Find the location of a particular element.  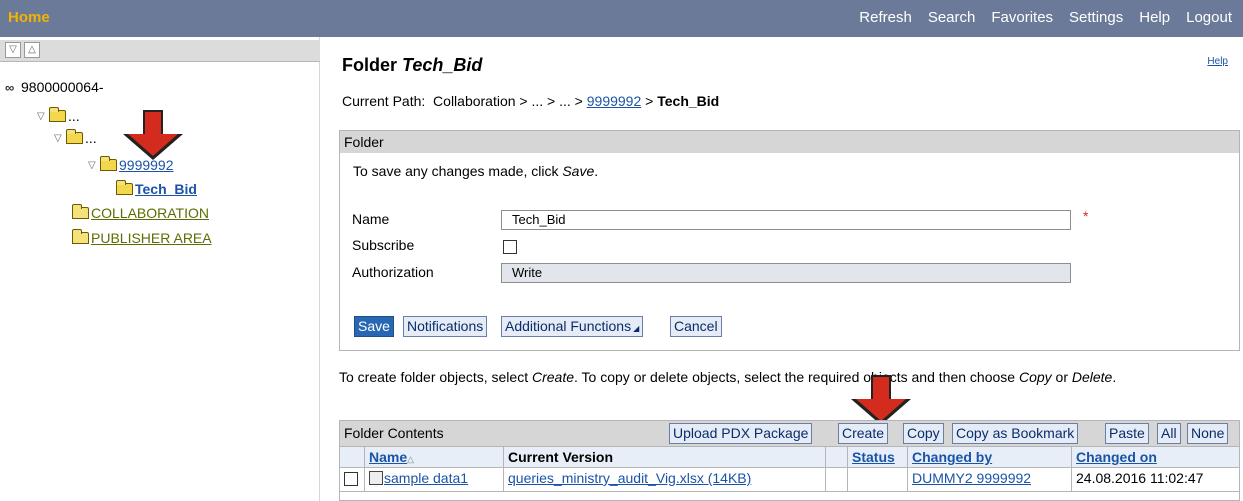

refresh-link: Refresh is located at coordinates (885, 17).